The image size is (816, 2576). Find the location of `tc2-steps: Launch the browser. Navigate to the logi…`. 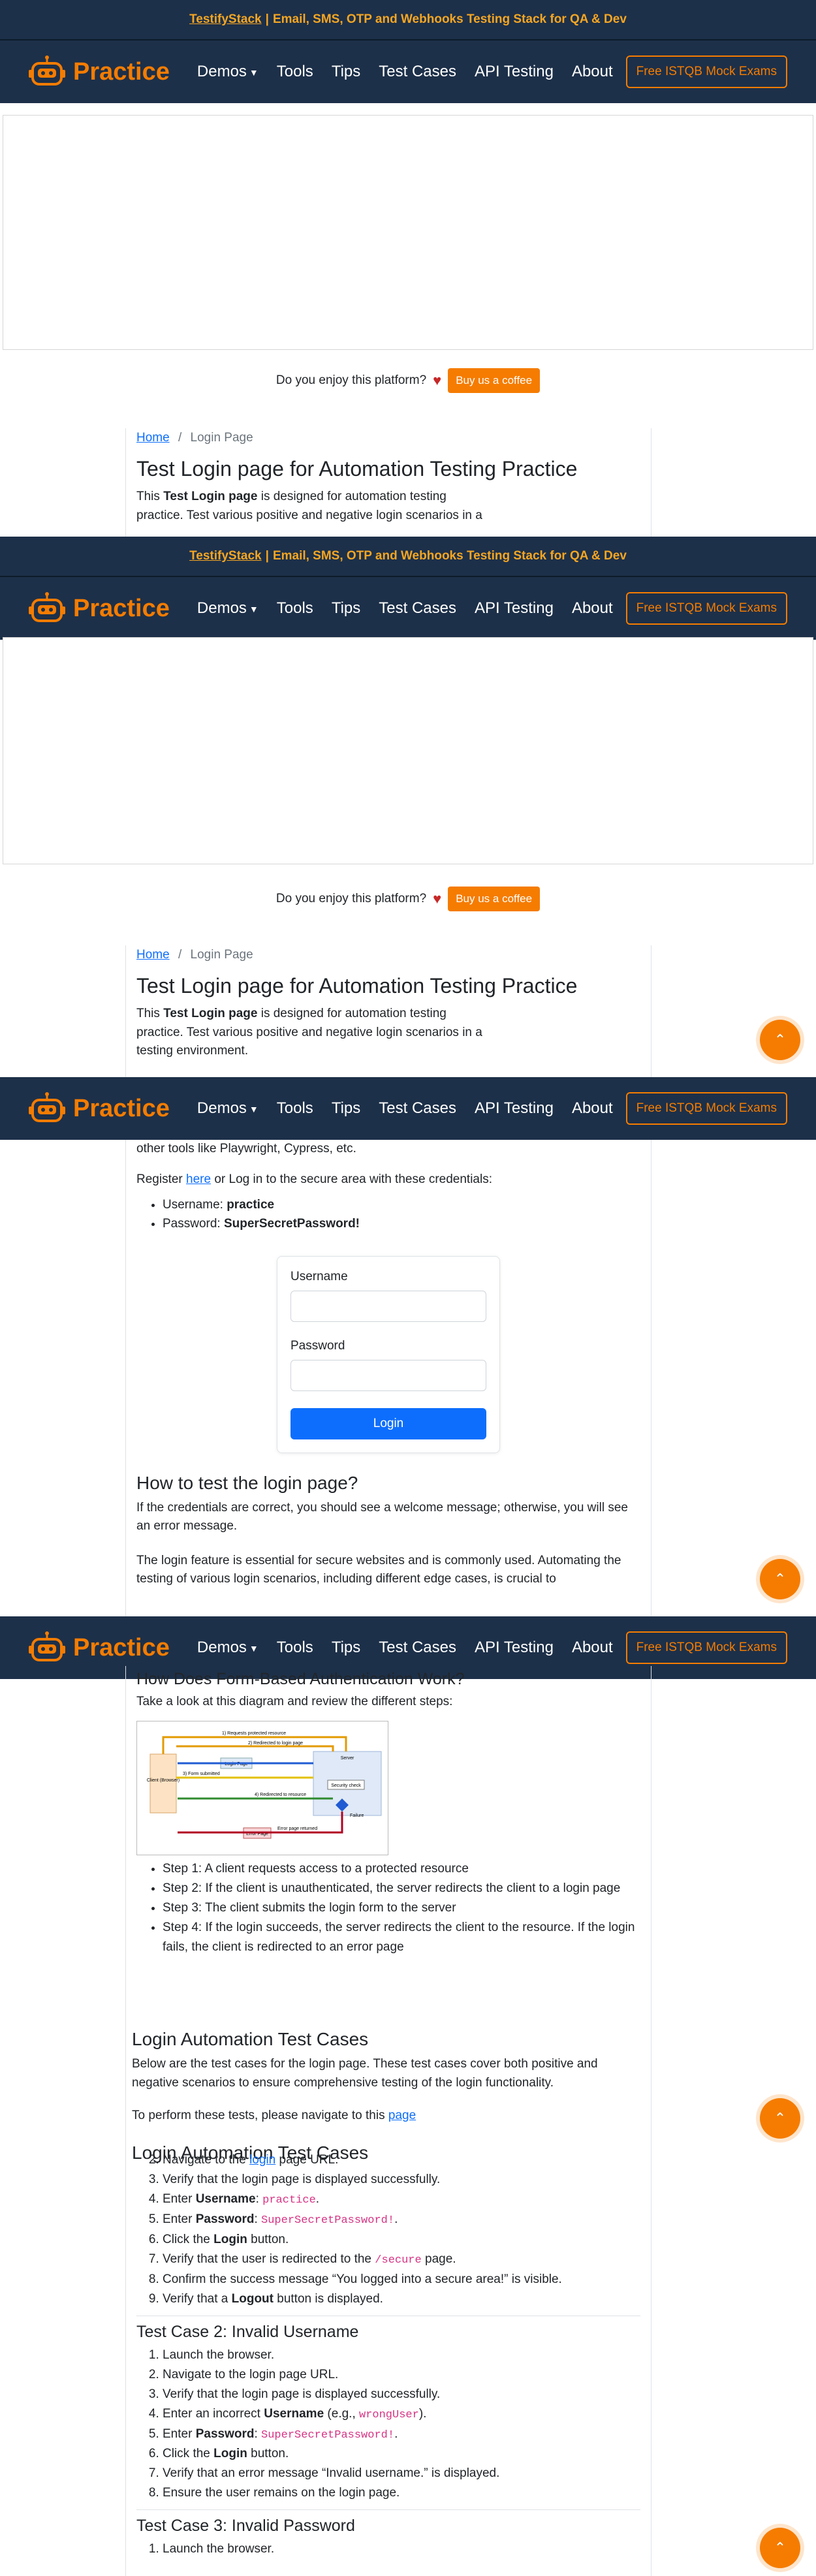

tc2-steps: Launch the browser. Navigate to the logi… is located at coordinates (388, 2425).